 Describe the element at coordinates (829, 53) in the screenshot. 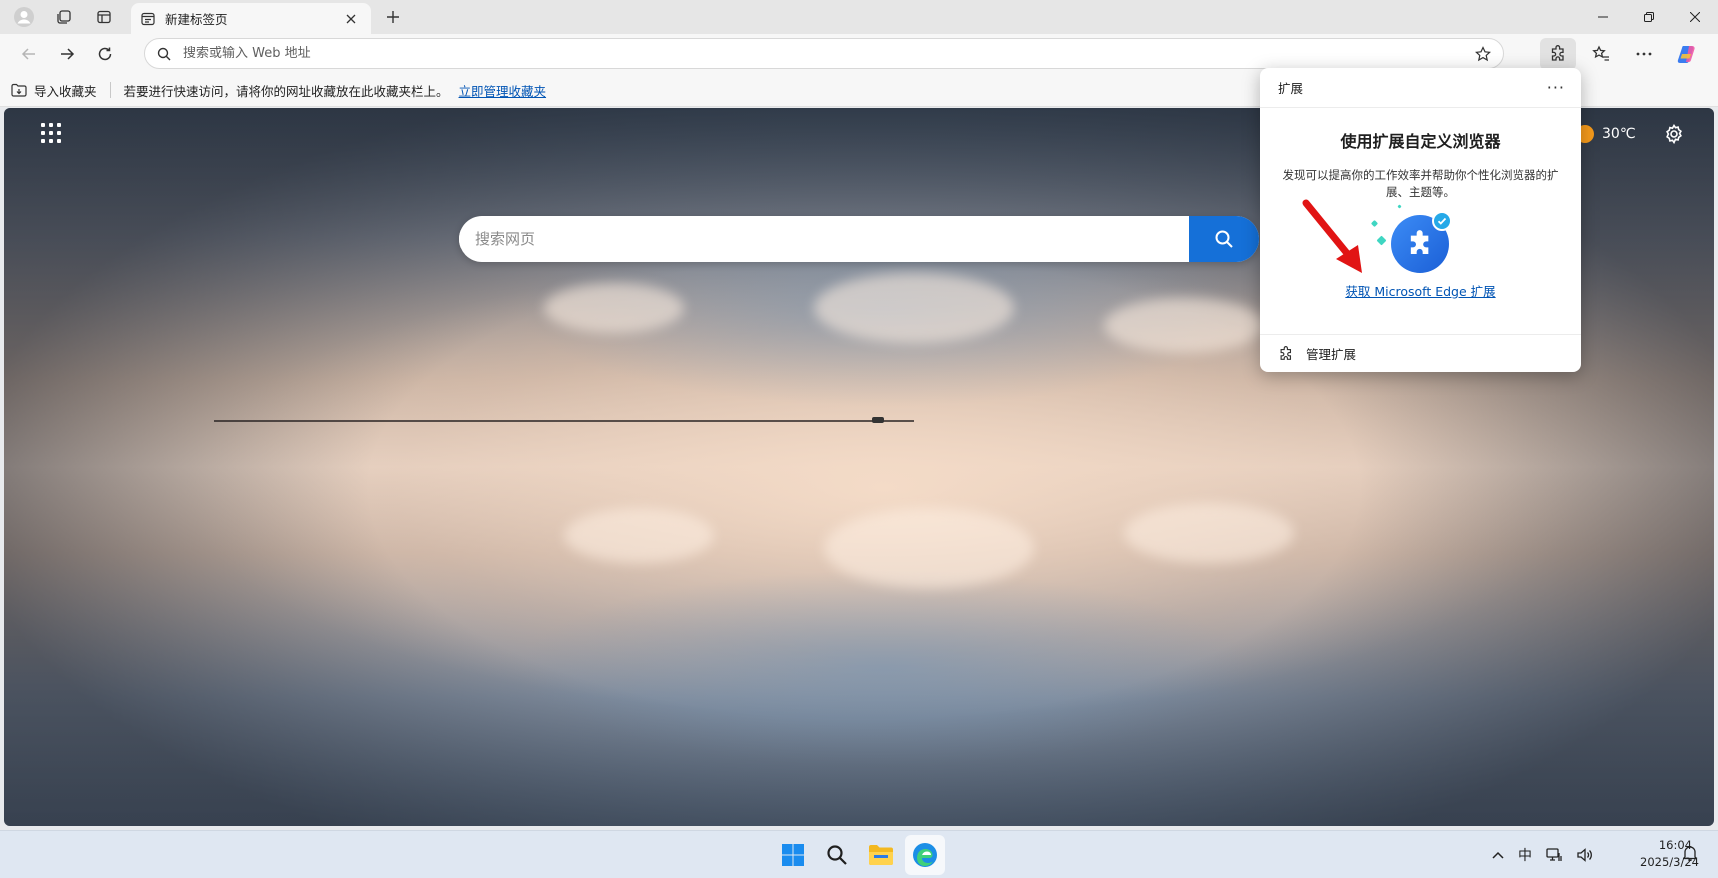

I see `address-input` at that location.